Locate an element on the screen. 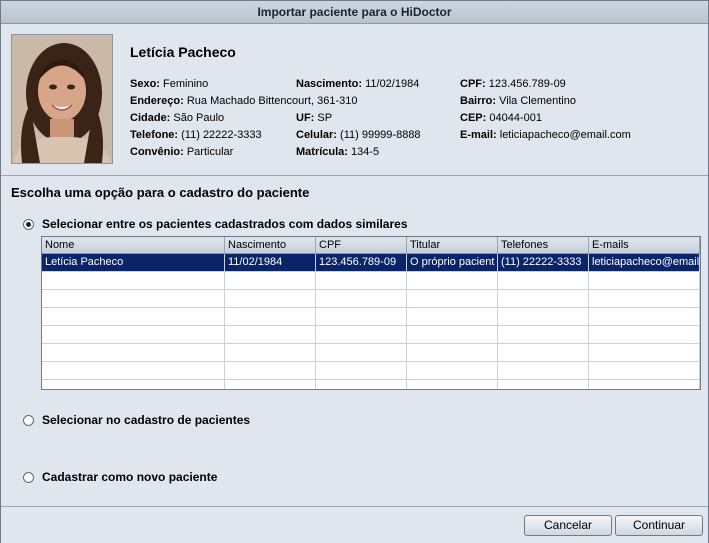 Image resolution: width=709 pixels, height=543 pixels. field-label: Endereço: is located at coordinates (157, 101).